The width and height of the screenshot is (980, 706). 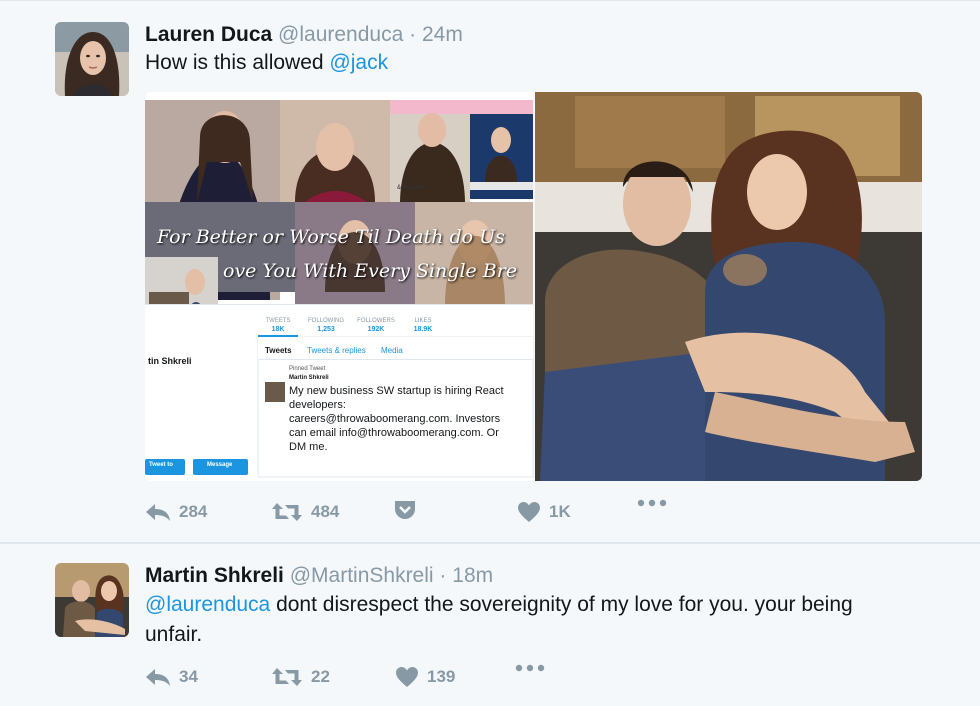 What do you see at coordinates (161, 465) in the screenshot?
I see `tweet-to-button: Tweet to` at bounding box center [161, 465].